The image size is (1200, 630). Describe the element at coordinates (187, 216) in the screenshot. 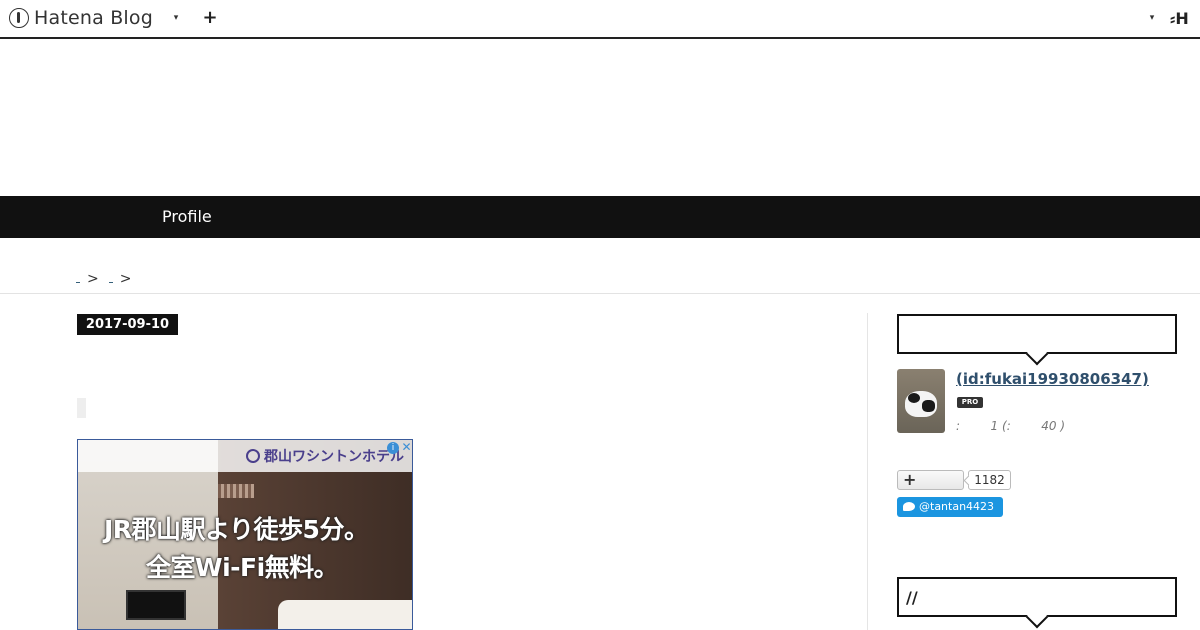

I see `nav-link-profile: Profile` at that location.